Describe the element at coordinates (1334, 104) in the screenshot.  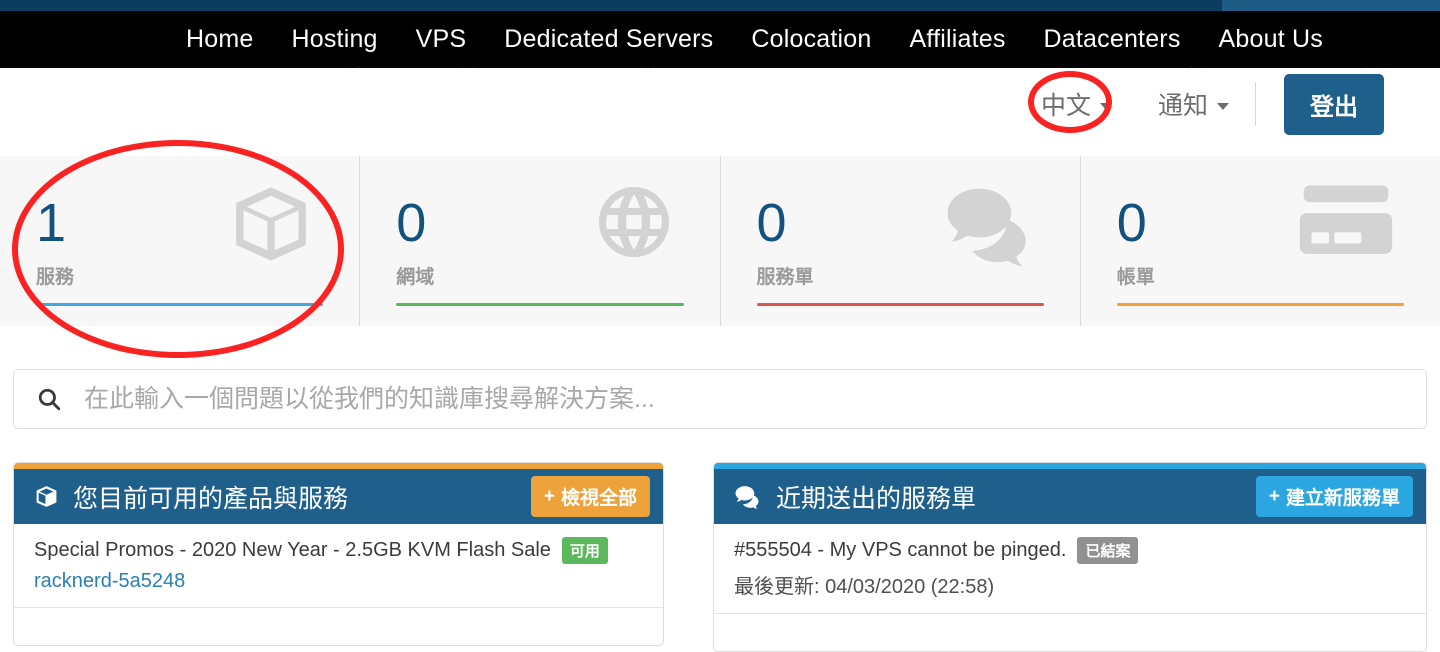
I see `logout-button: 登出` at that location.